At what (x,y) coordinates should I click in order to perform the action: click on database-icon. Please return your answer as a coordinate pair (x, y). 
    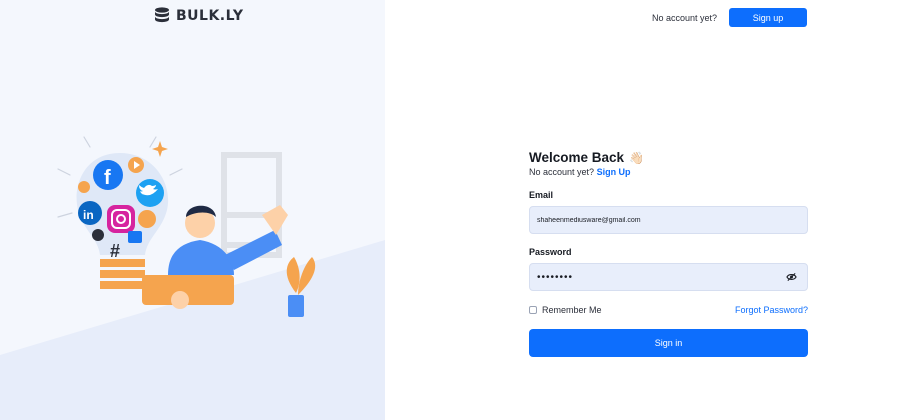
    Looking at the image, I should click on (162, 15).